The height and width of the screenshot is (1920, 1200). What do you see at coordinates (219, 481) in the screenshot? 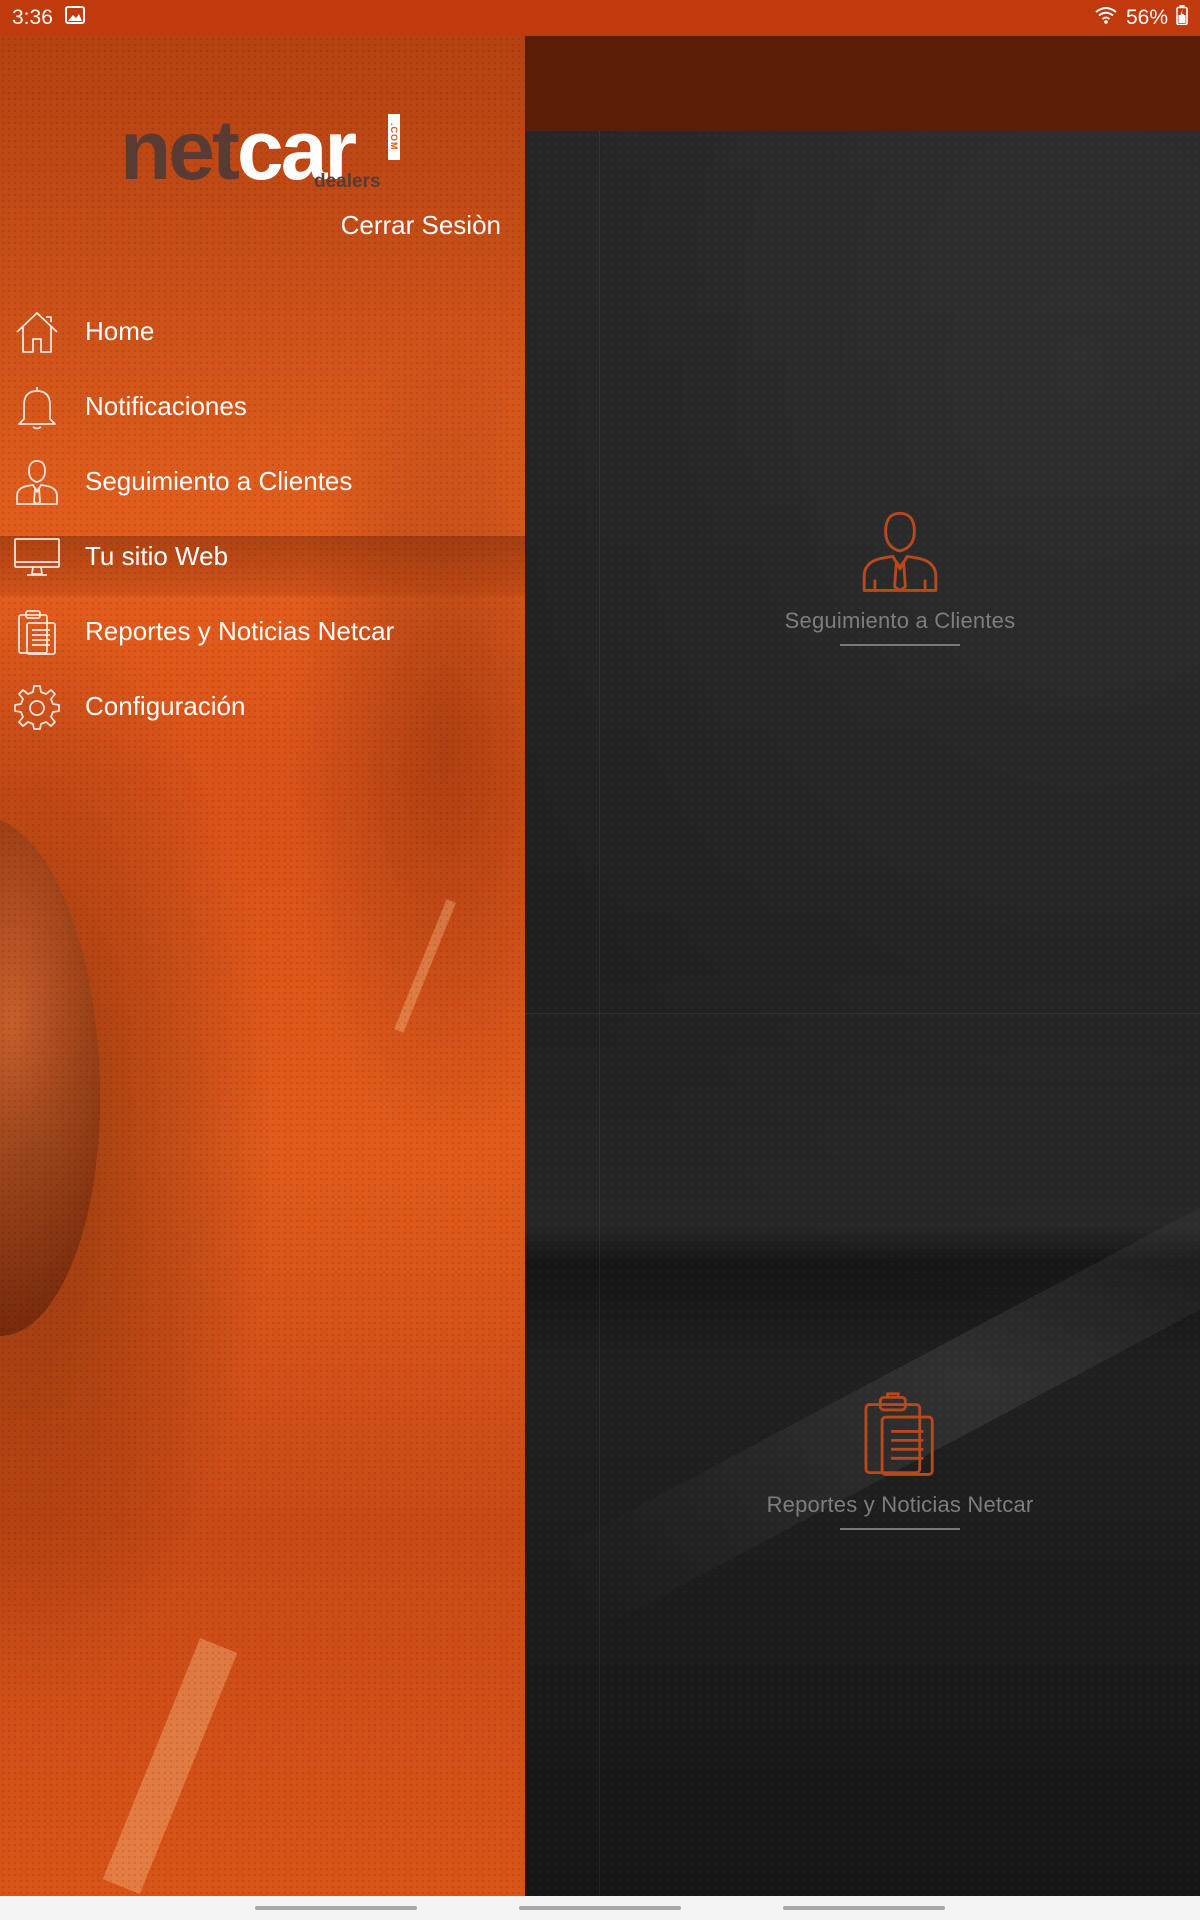
I see `menu-item-label: Seguimiento a Clientes` at bounding box center [219, 481].